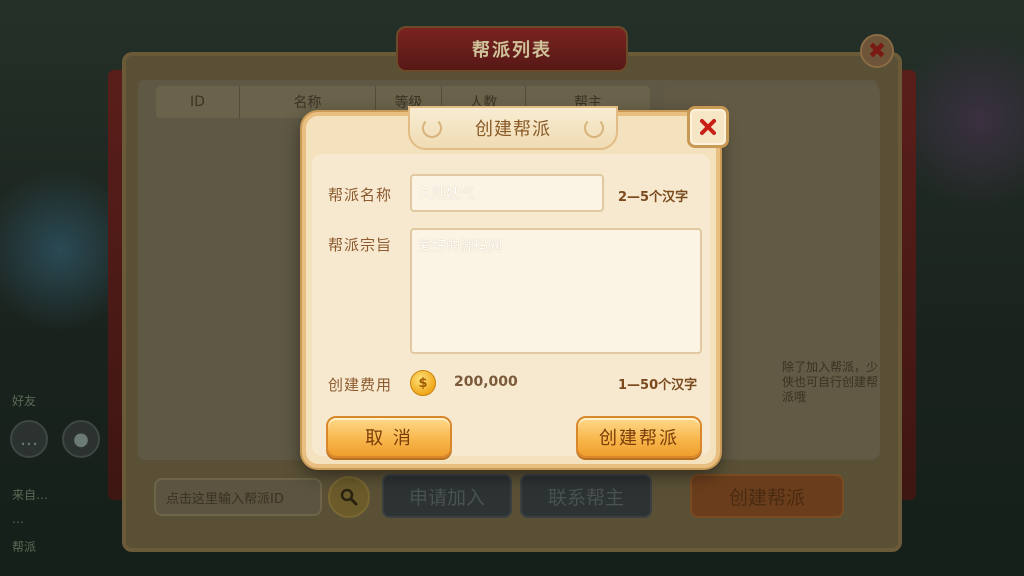  What do you see at coordinates (360, 385) in the screenshot?
I see `creation-cost-label: 创建费用` at bounding box center [360, 385].